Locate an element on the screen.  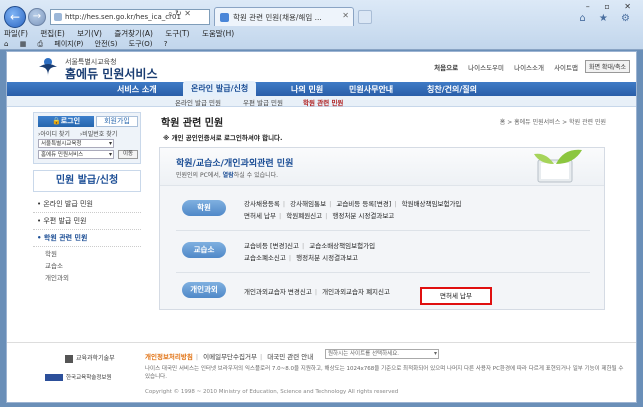
footer-logo-ministry: 교육과학기술부 is located at coordinates (90, 358).